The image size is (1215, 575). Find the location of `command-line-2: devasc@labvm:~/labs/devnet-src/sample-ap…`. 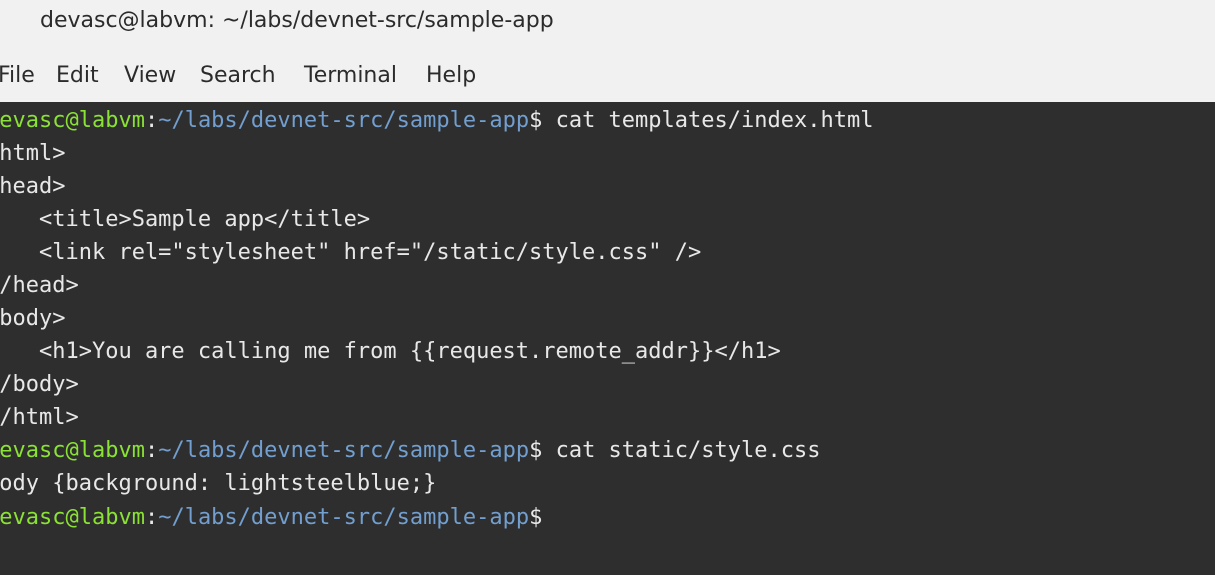

command-line-2: devasc@labvm:~/labs/devnet-src/sample-ap… is located at coordinates (410, 450).